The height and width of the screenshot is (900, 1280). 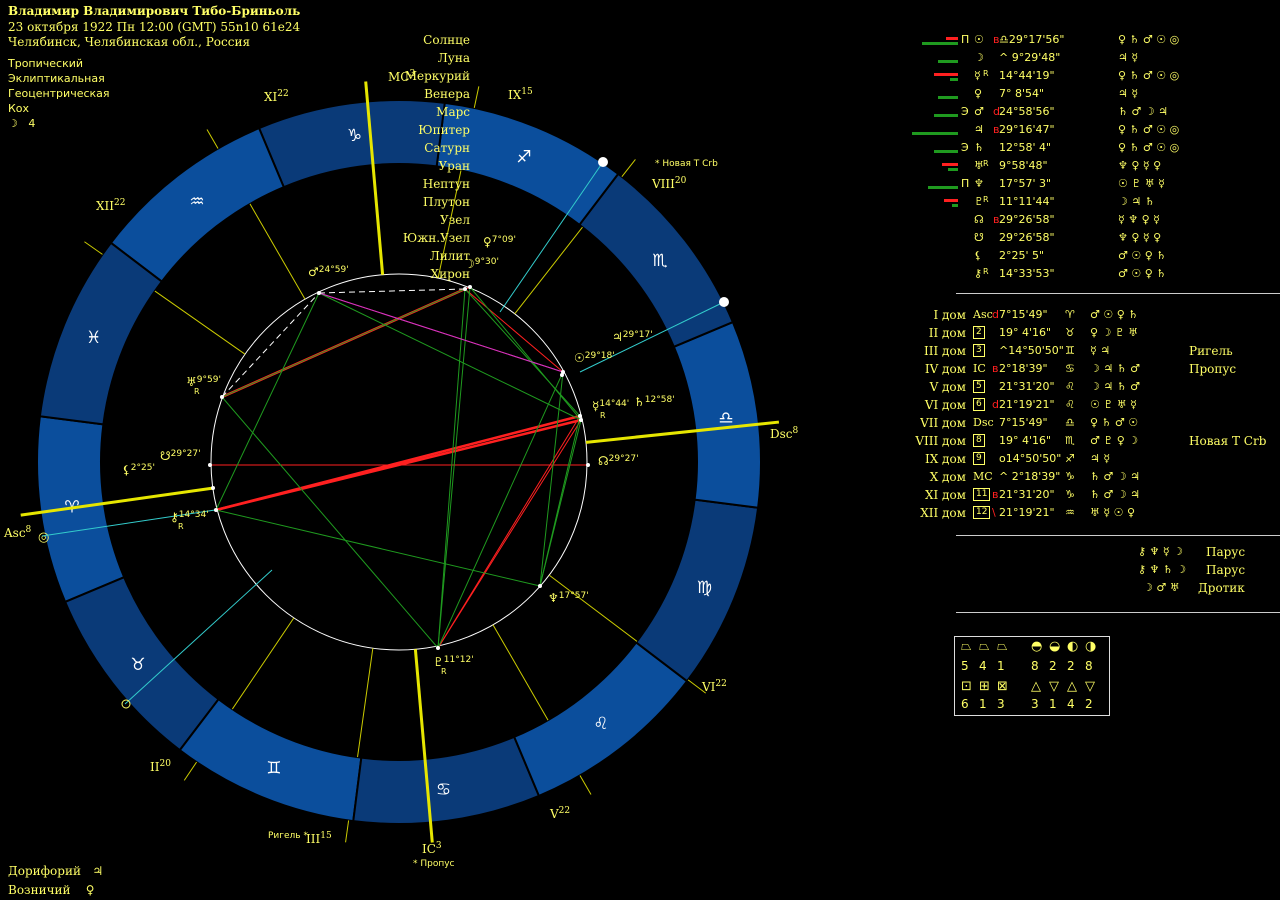 What do you see at coordinates (945, 495) in the screenshot?
I see `house-name: XI дом` at bounding box center [945, 495].